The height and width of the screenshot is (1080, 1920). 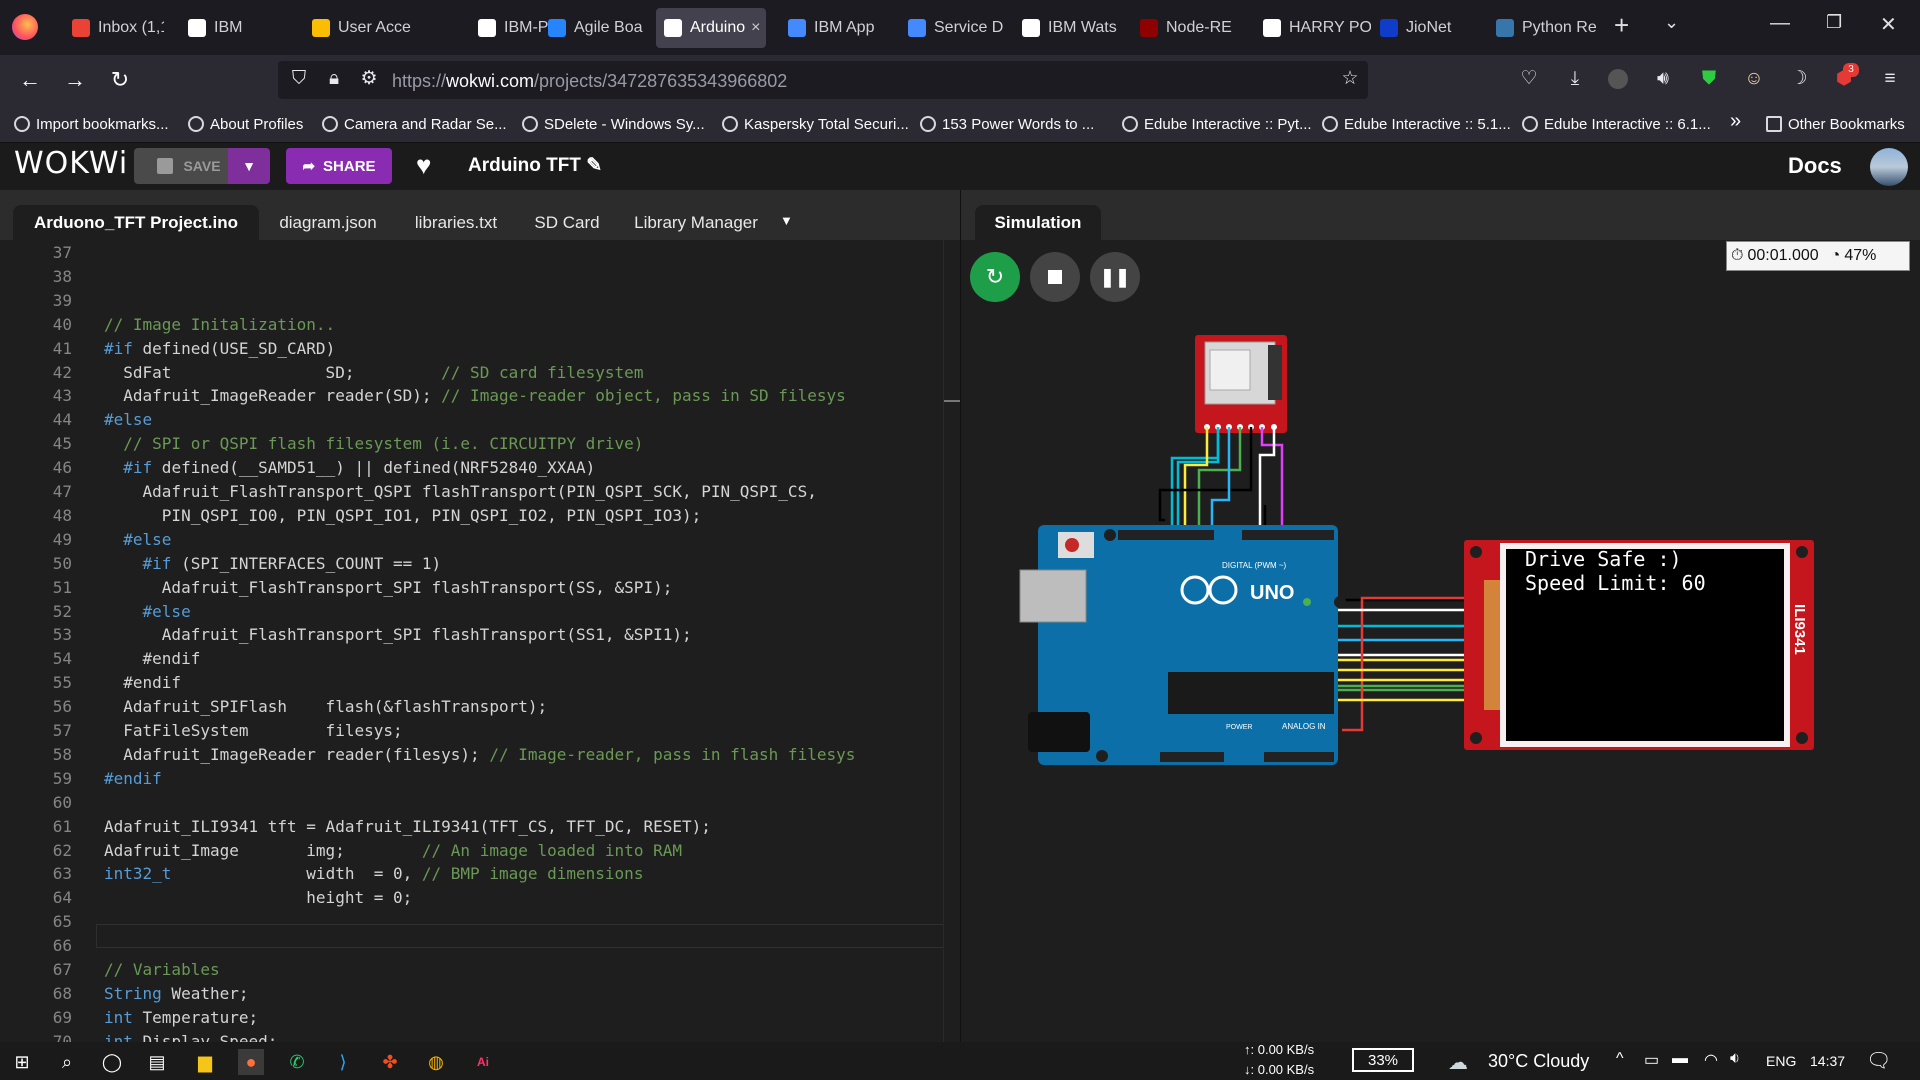 What do you see at coordinates (71, 163) in the screenshot?
I see `wokwi-logo: WOKWi` at bounding box center [71, 163].